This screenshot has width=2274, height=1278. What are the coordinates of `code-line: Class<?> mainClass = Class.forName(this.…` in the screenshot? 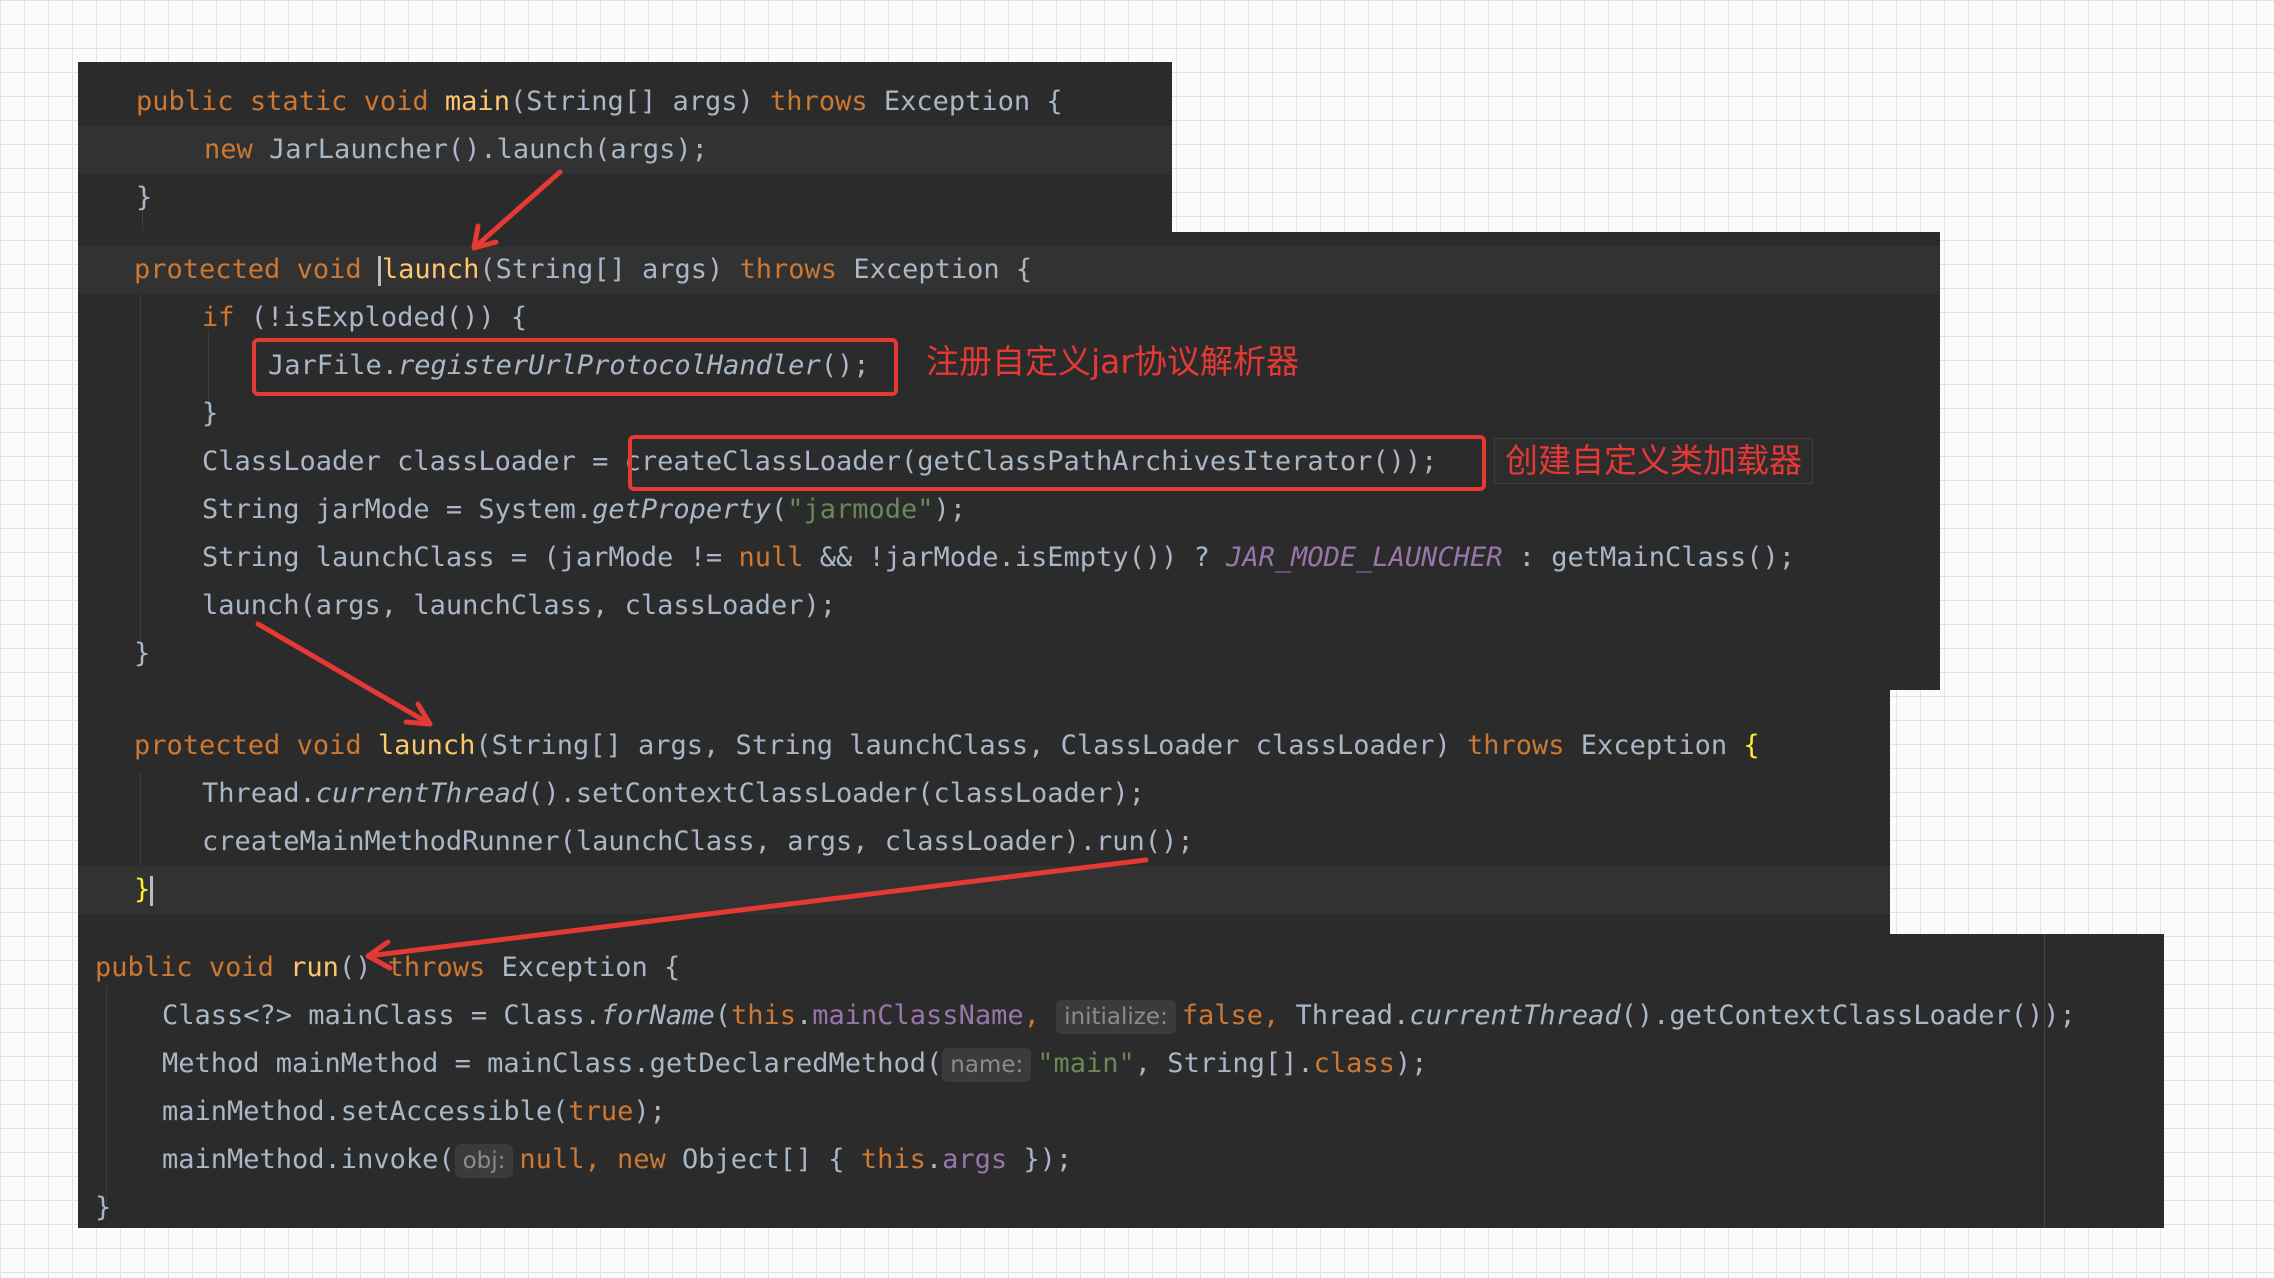 It's located at (1121, 1016).